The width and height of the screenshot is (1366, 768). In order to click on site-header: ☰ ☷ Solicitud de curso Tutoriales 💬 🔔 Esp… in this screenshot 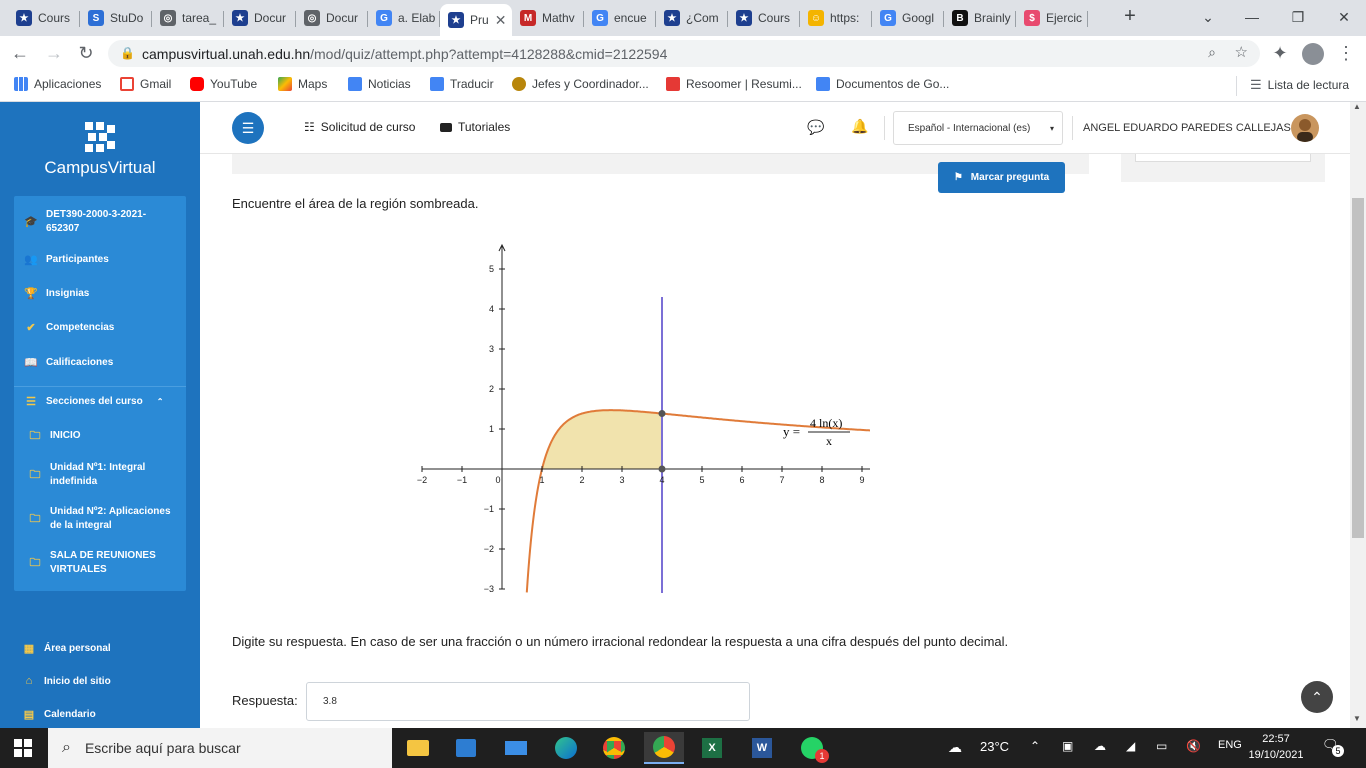, I will do `click(775, 128)`.